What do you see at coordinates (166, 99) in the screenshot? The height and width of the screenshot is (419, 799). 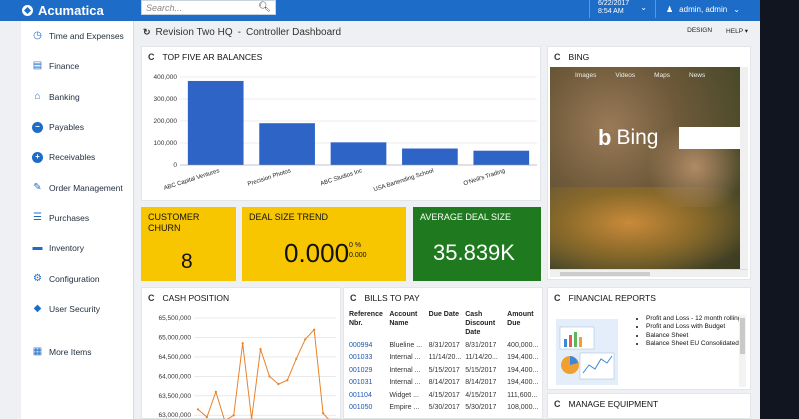 I see `y-tick-label: 300,000` at bounding box center [166, 99].